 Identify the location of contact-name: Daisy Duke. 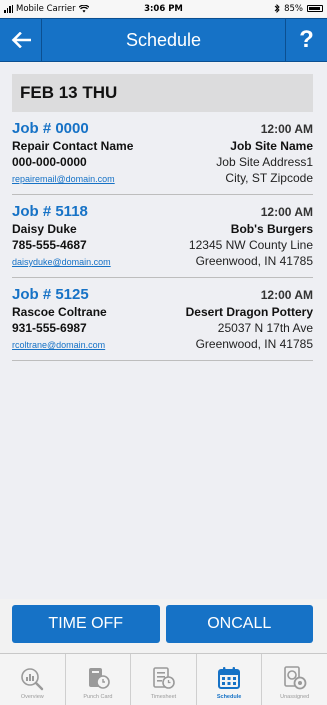
(44, 229).